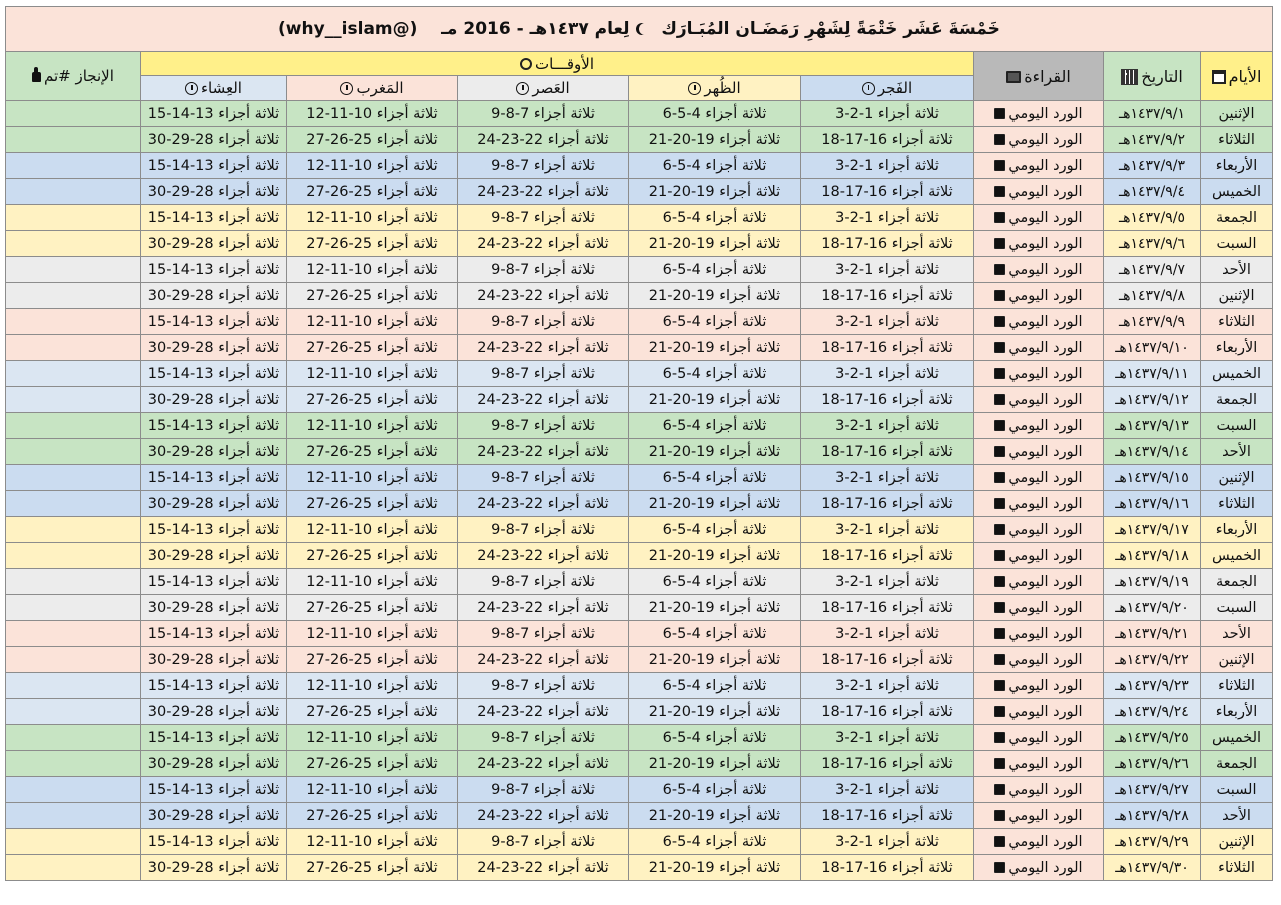  What do you see at coordinates (1152, 581) in the screenshot?
I see `date-cell: ١٤٣٧/٩/١٩هـ` at bounding box center [1152, 581].